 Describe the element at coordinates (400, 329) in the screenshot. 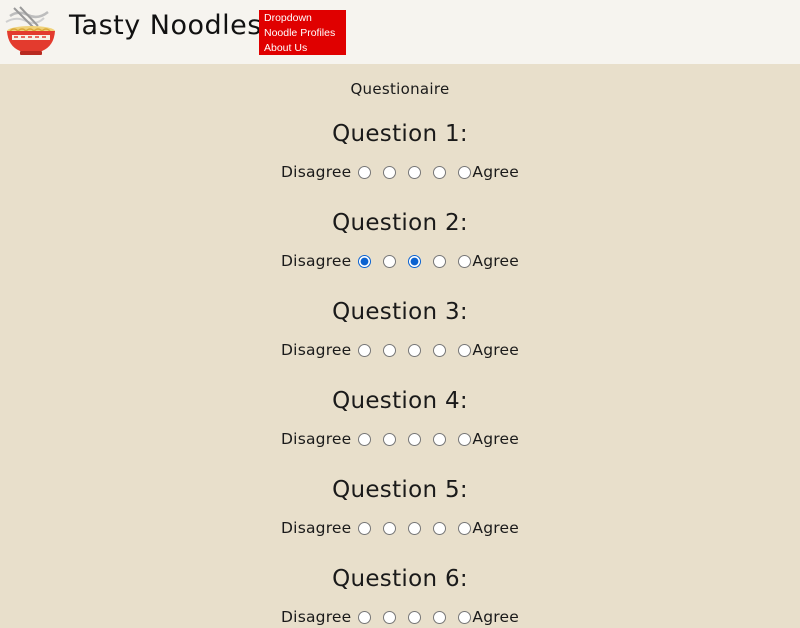

I see `question-block: Question 3: Disagree Agree` at that location.